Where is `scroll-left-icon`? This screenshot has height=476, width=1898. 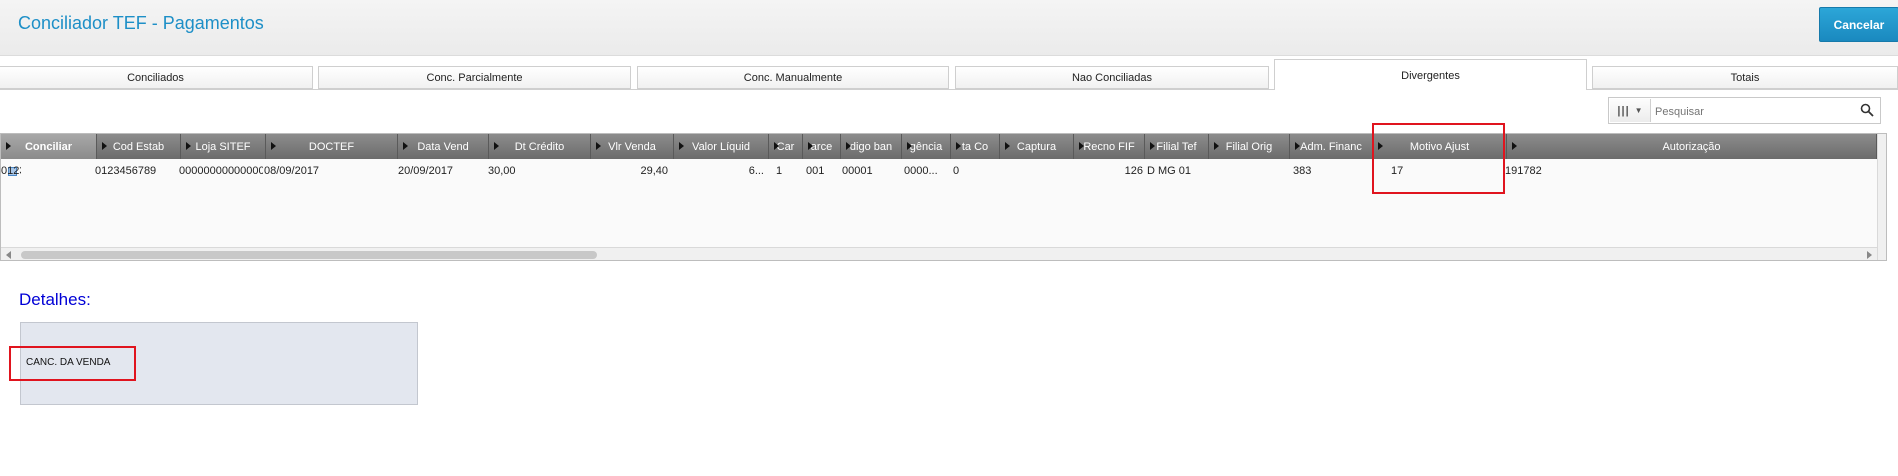 scroll-left-icon is located at coordinates (8, 255).